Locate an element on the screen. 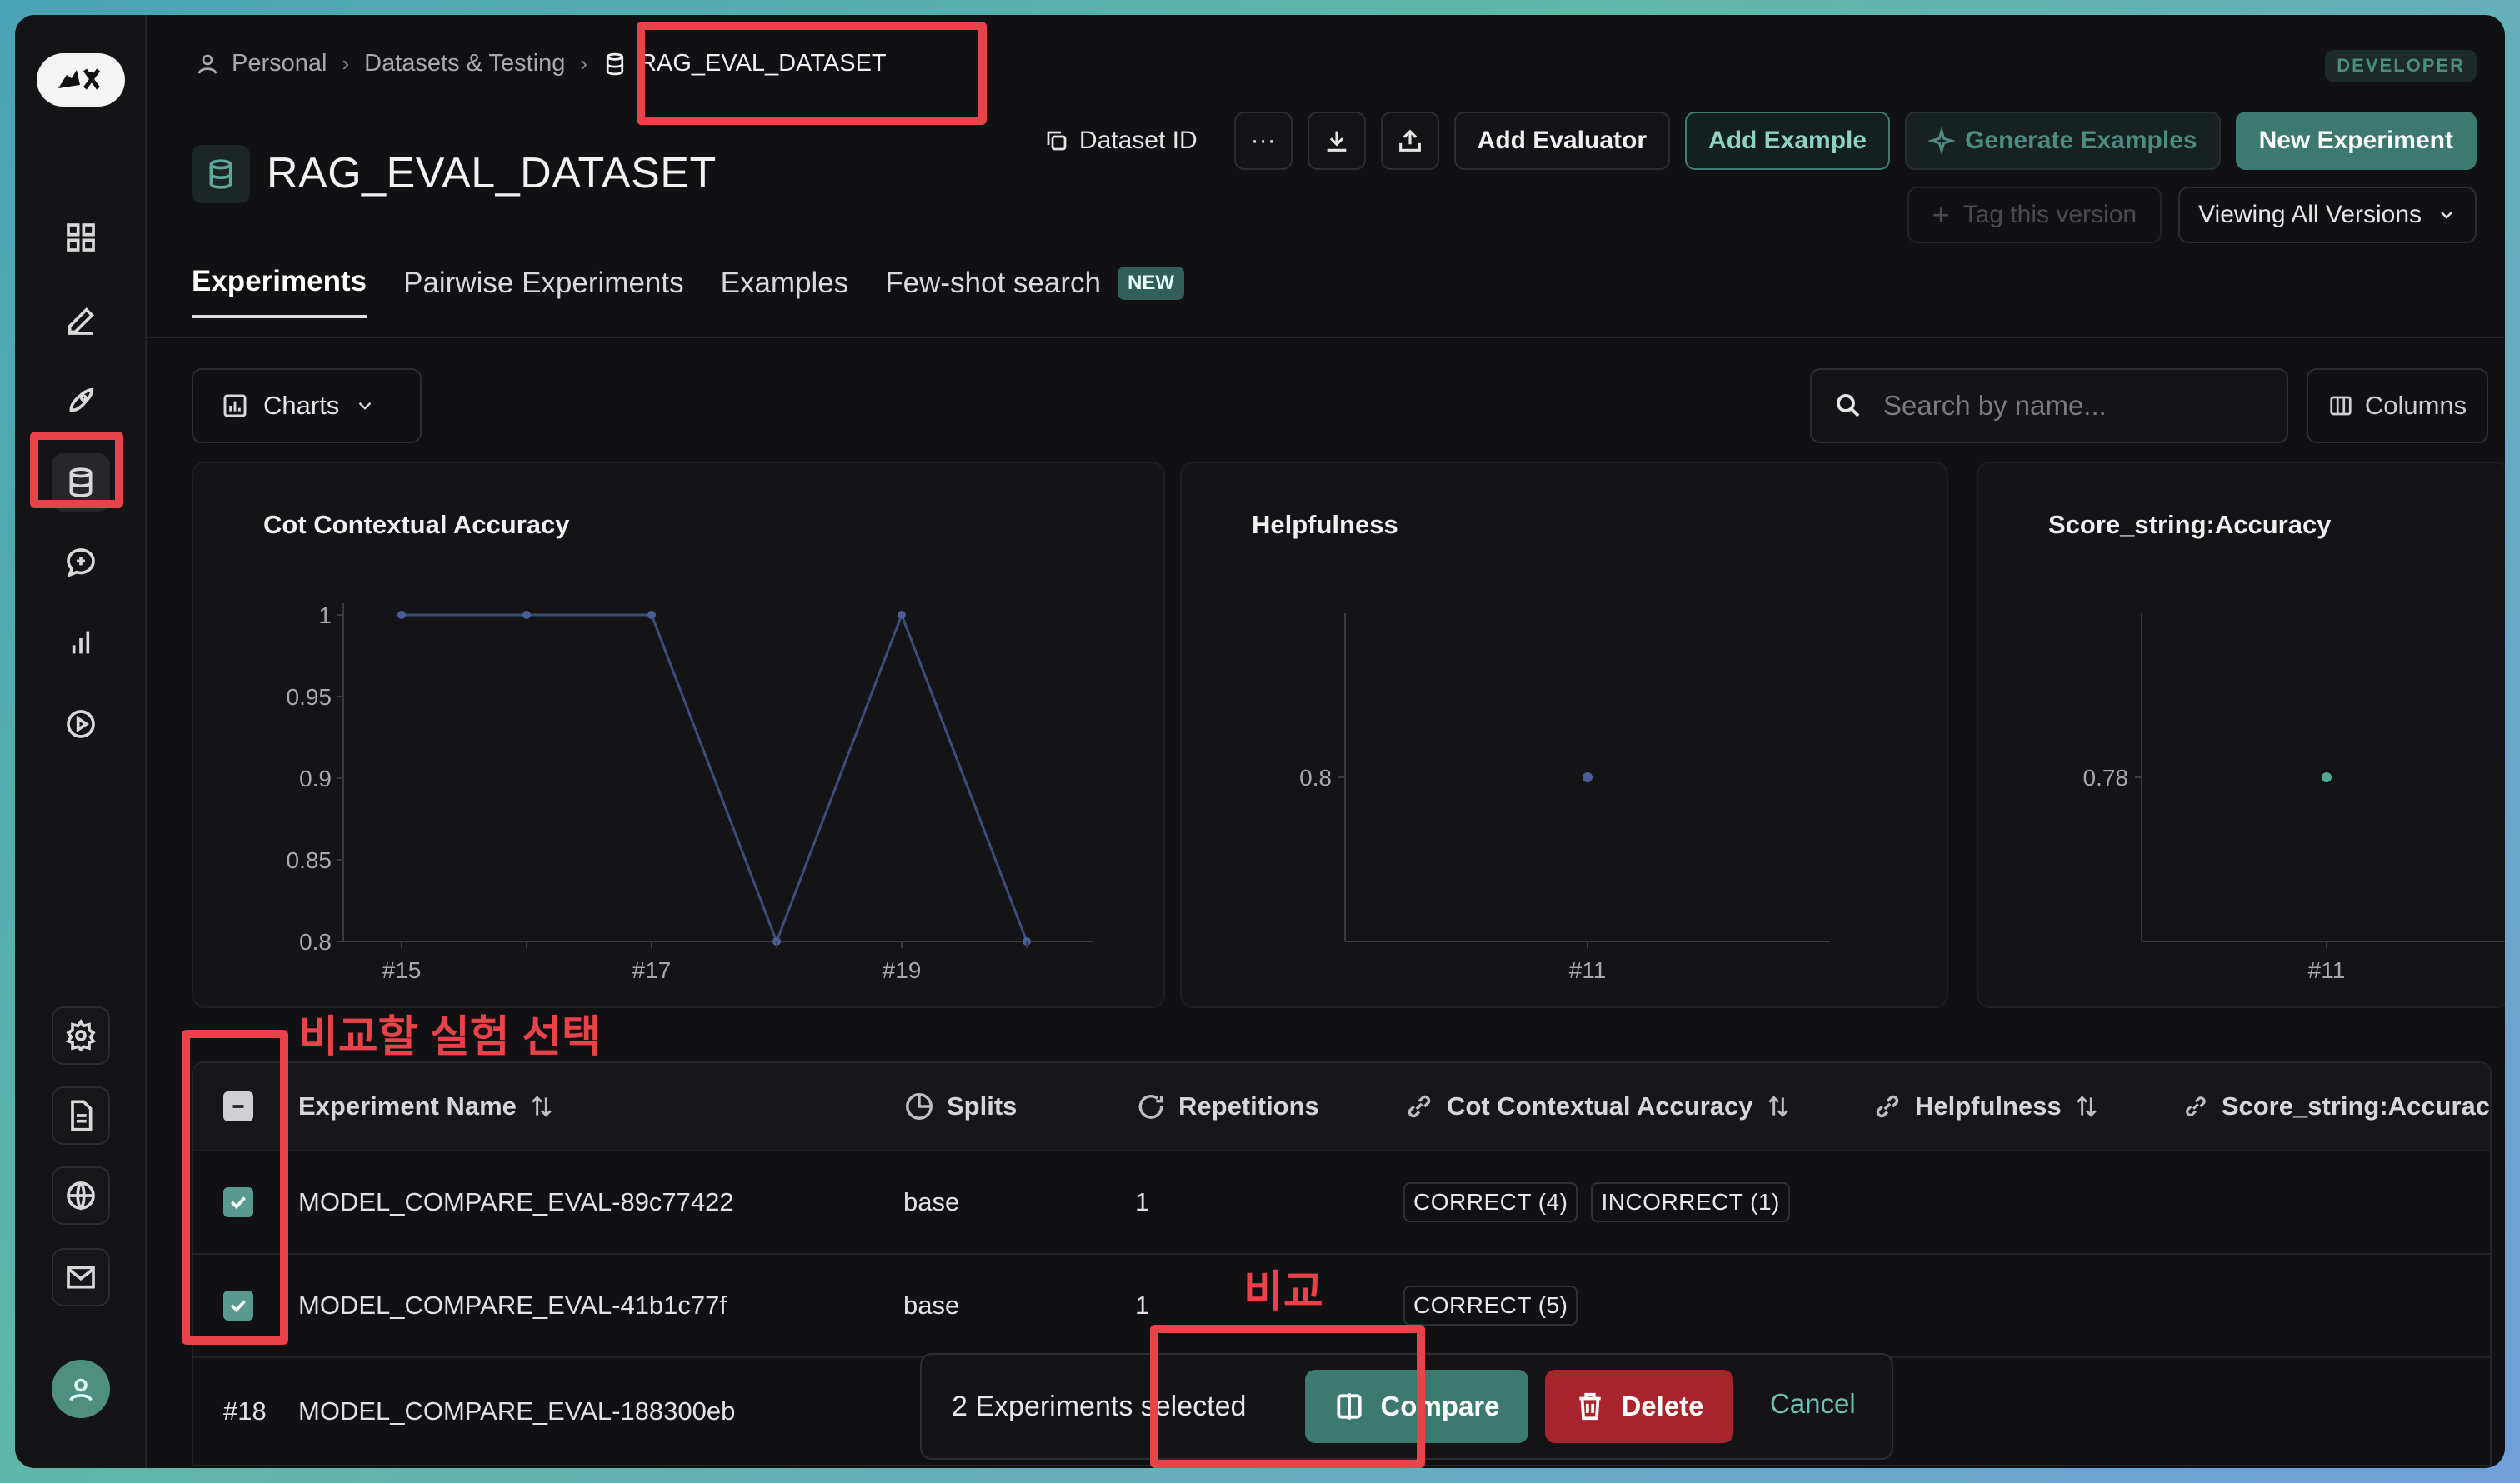 This screenshot has height=1483, width=2520. col-experiment-name: Experiment Name is located at coordinates (426, 1106).